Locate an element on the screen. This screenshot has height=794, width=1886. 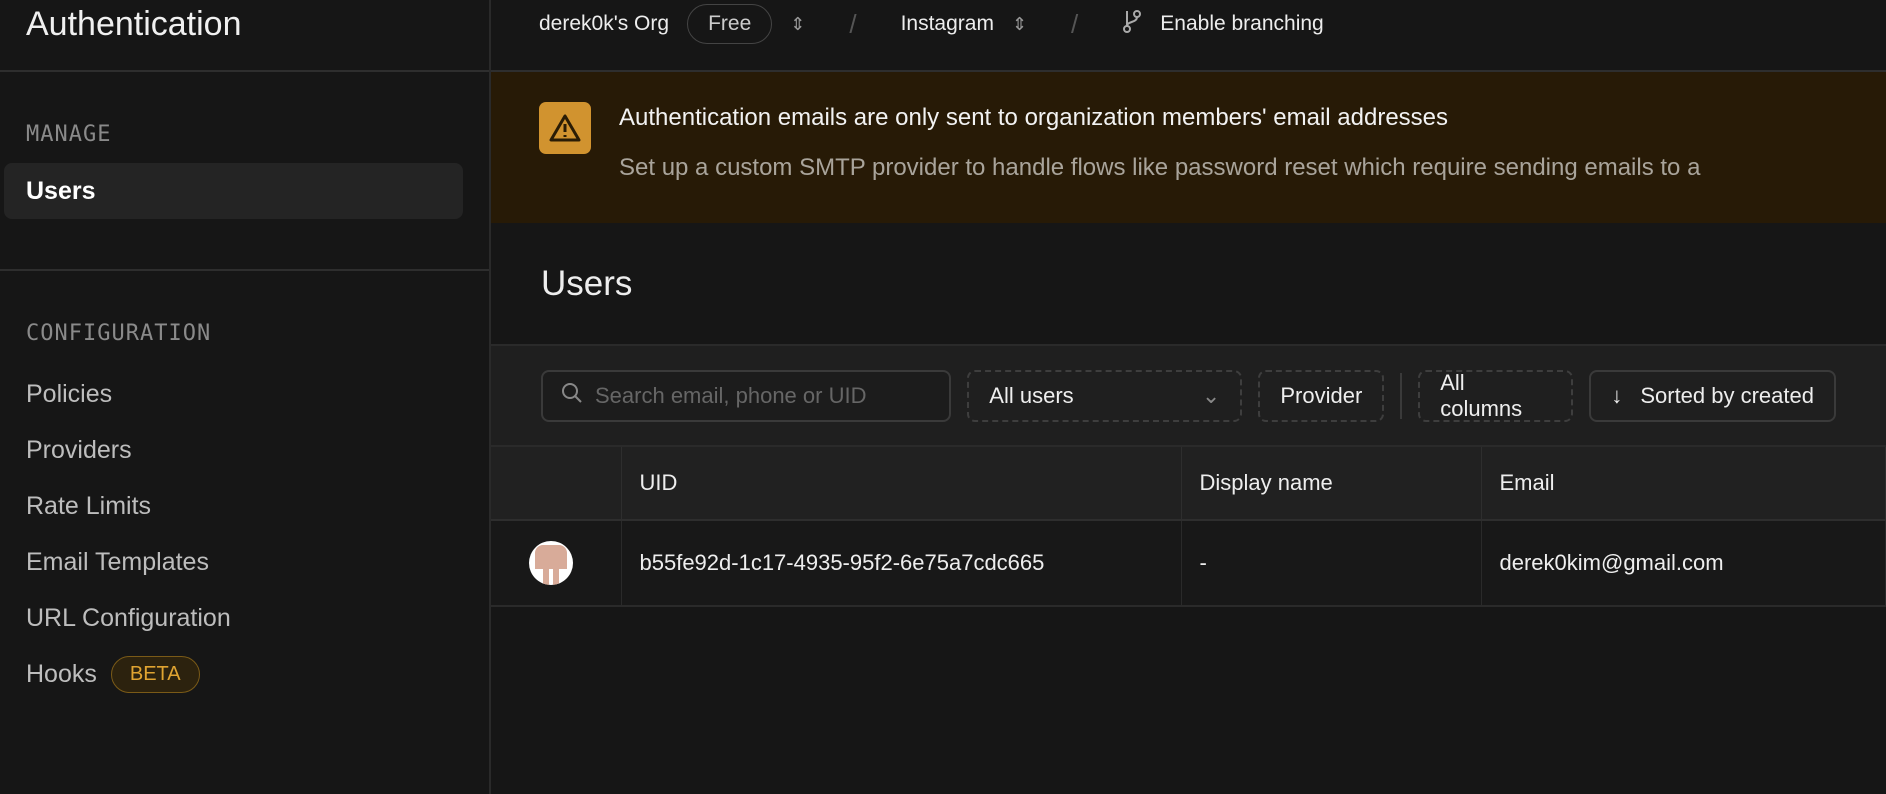
enable-branching-button: Enable branching is located at coordinates (1241, 24).